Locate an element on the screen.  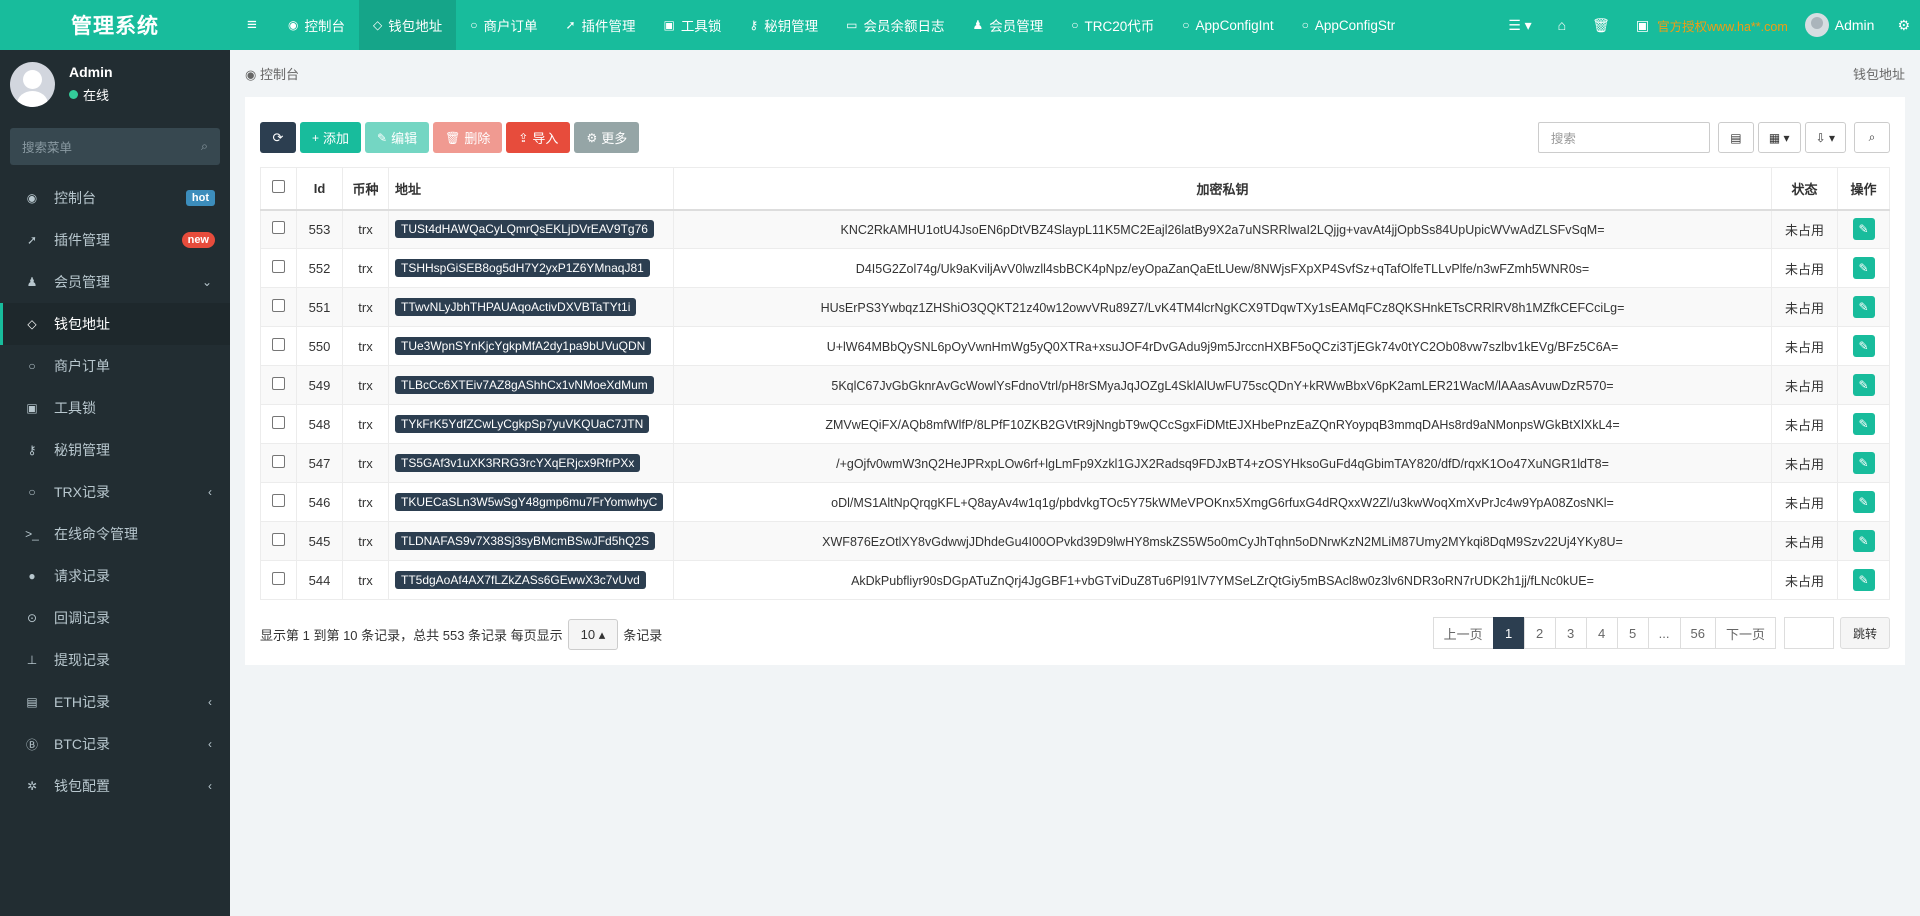
table-header-row: Id 币种 地址 加密私钥 状态 操作 is located at coordinates (1075, 189).